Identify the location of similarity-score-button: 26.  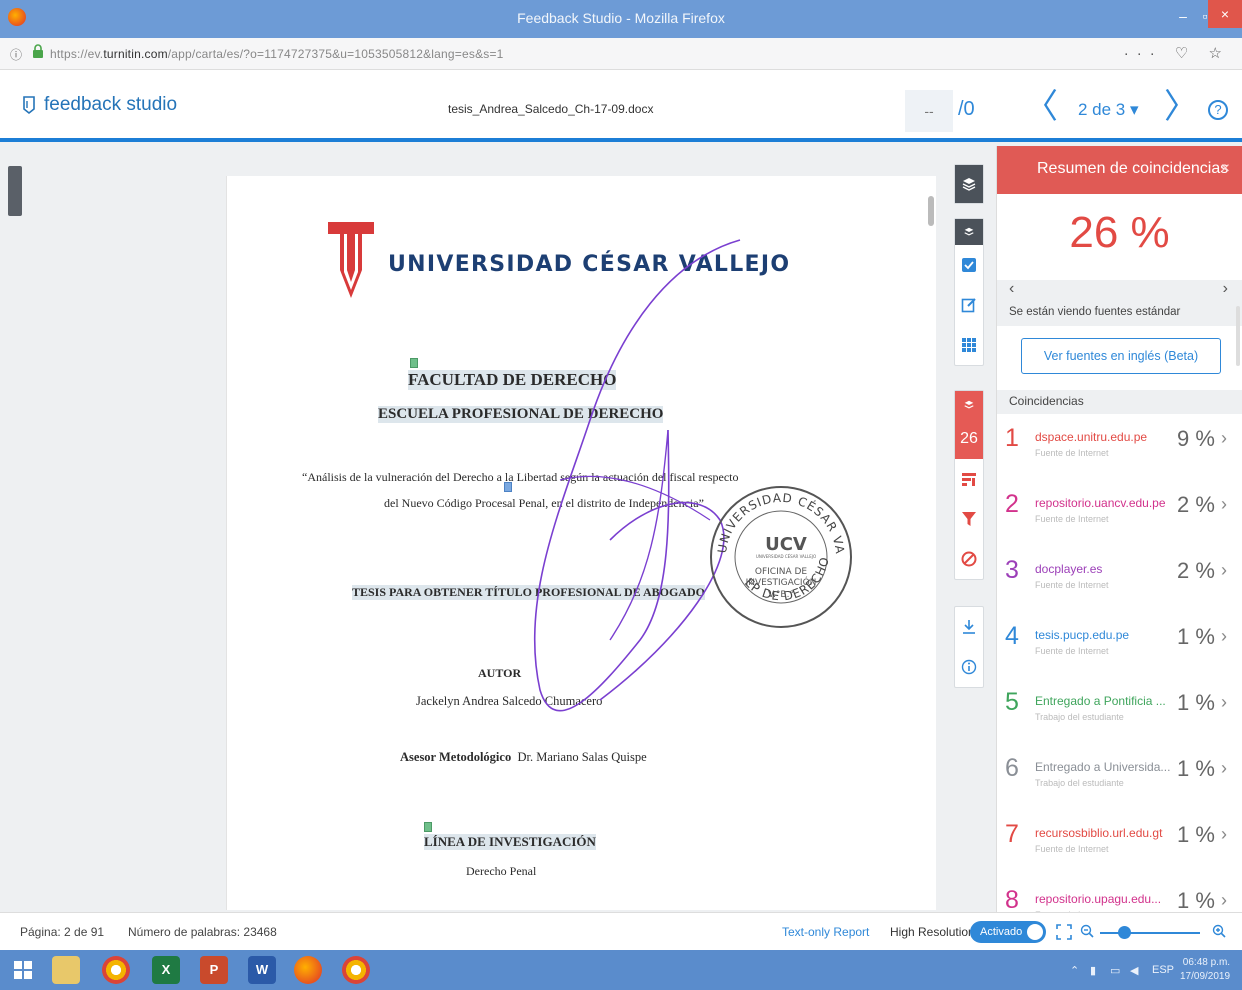
(969, 439).